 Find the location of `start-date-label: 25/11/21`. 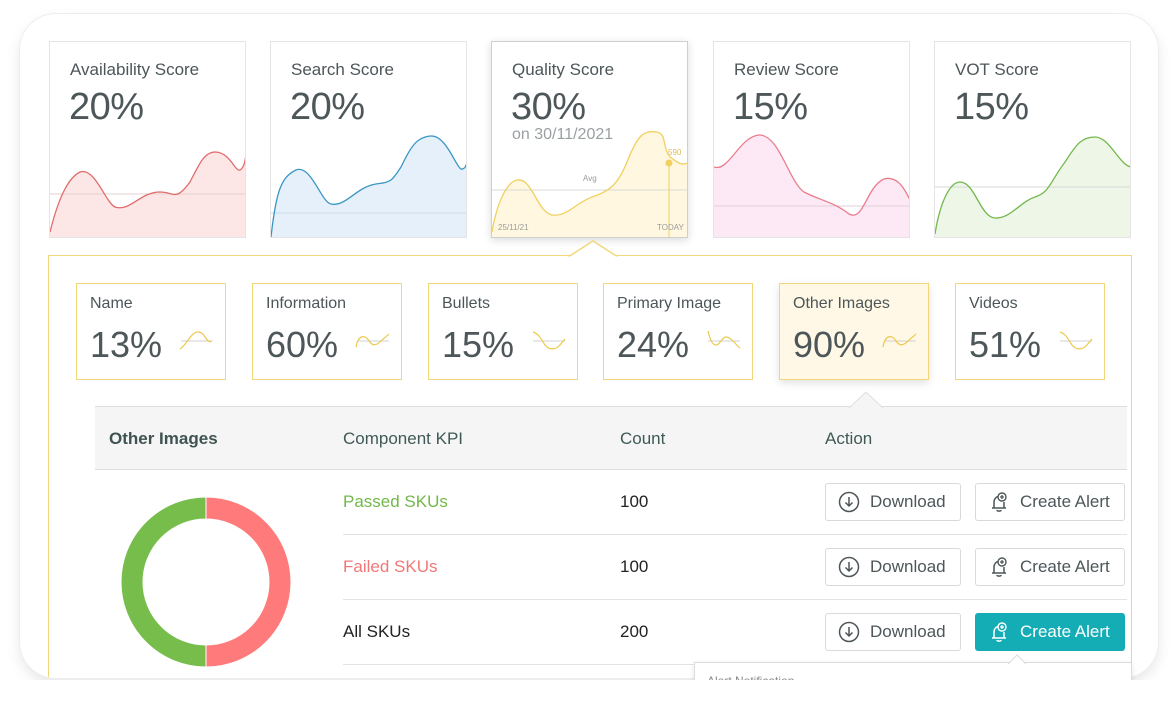

start-date-label: 25/11/21 is located at coordinates (513, 227).